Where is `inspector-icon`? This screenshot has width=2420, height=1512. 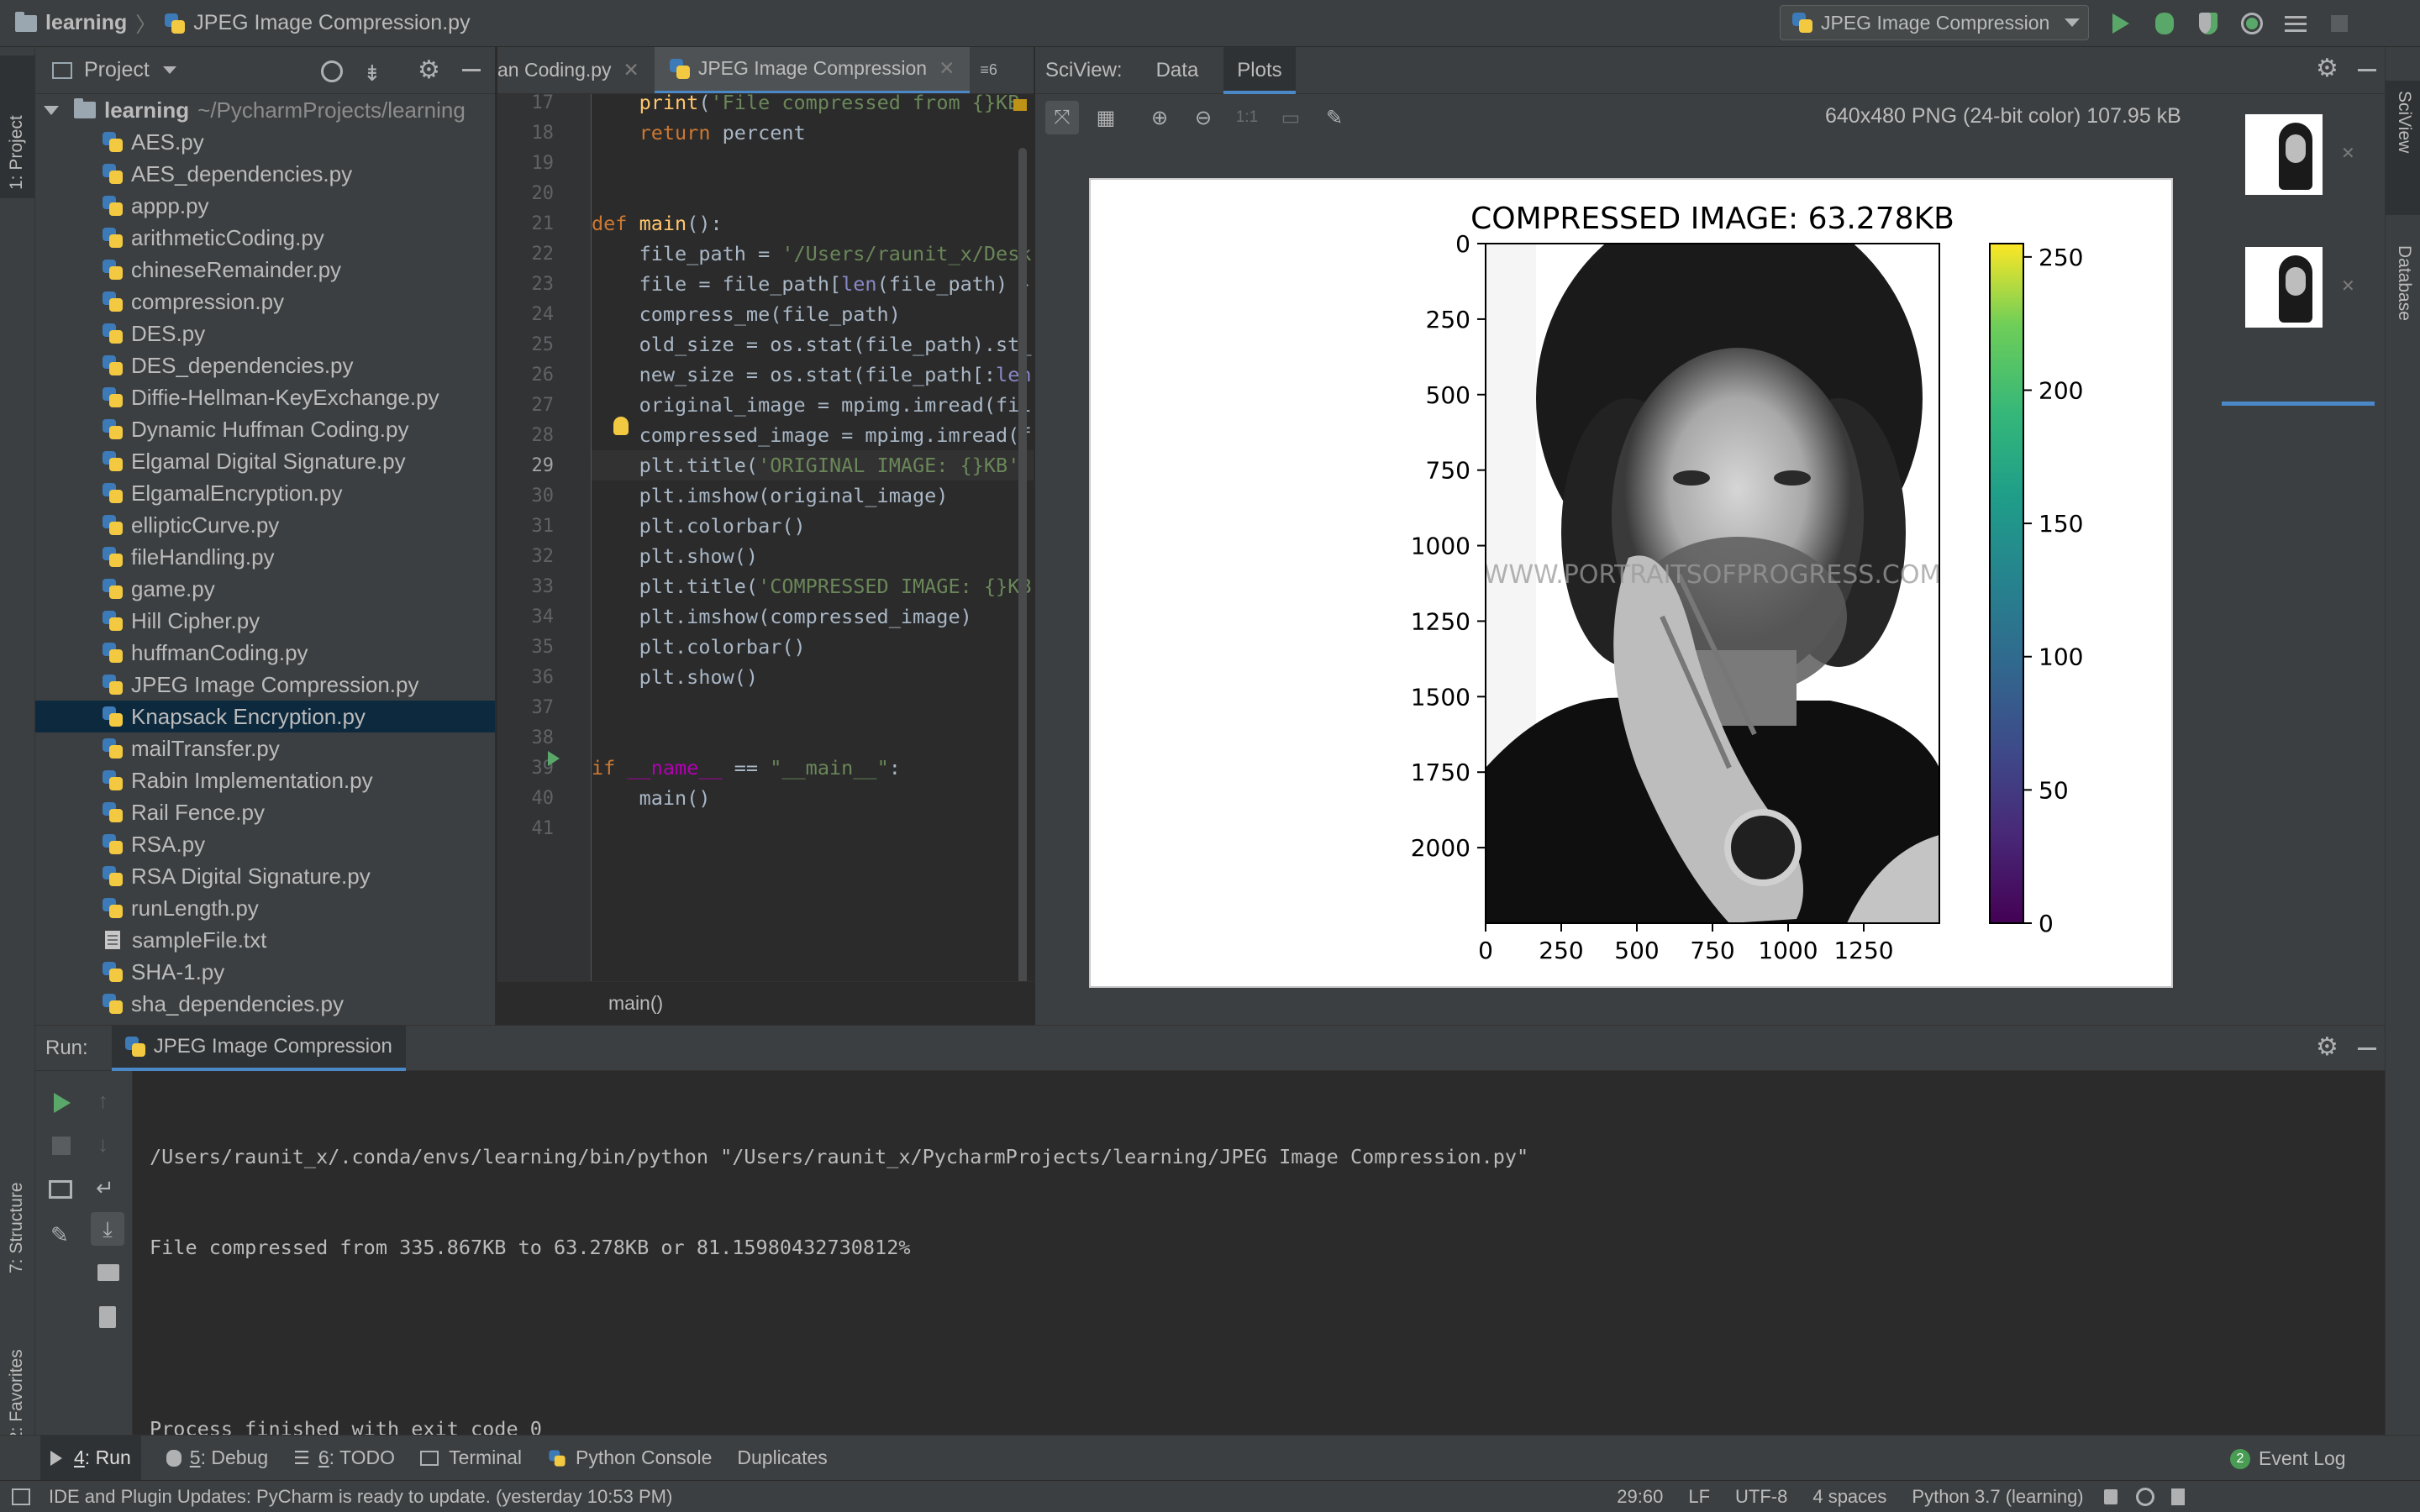
inspector-icon is located at coordinates (2145, 1496).